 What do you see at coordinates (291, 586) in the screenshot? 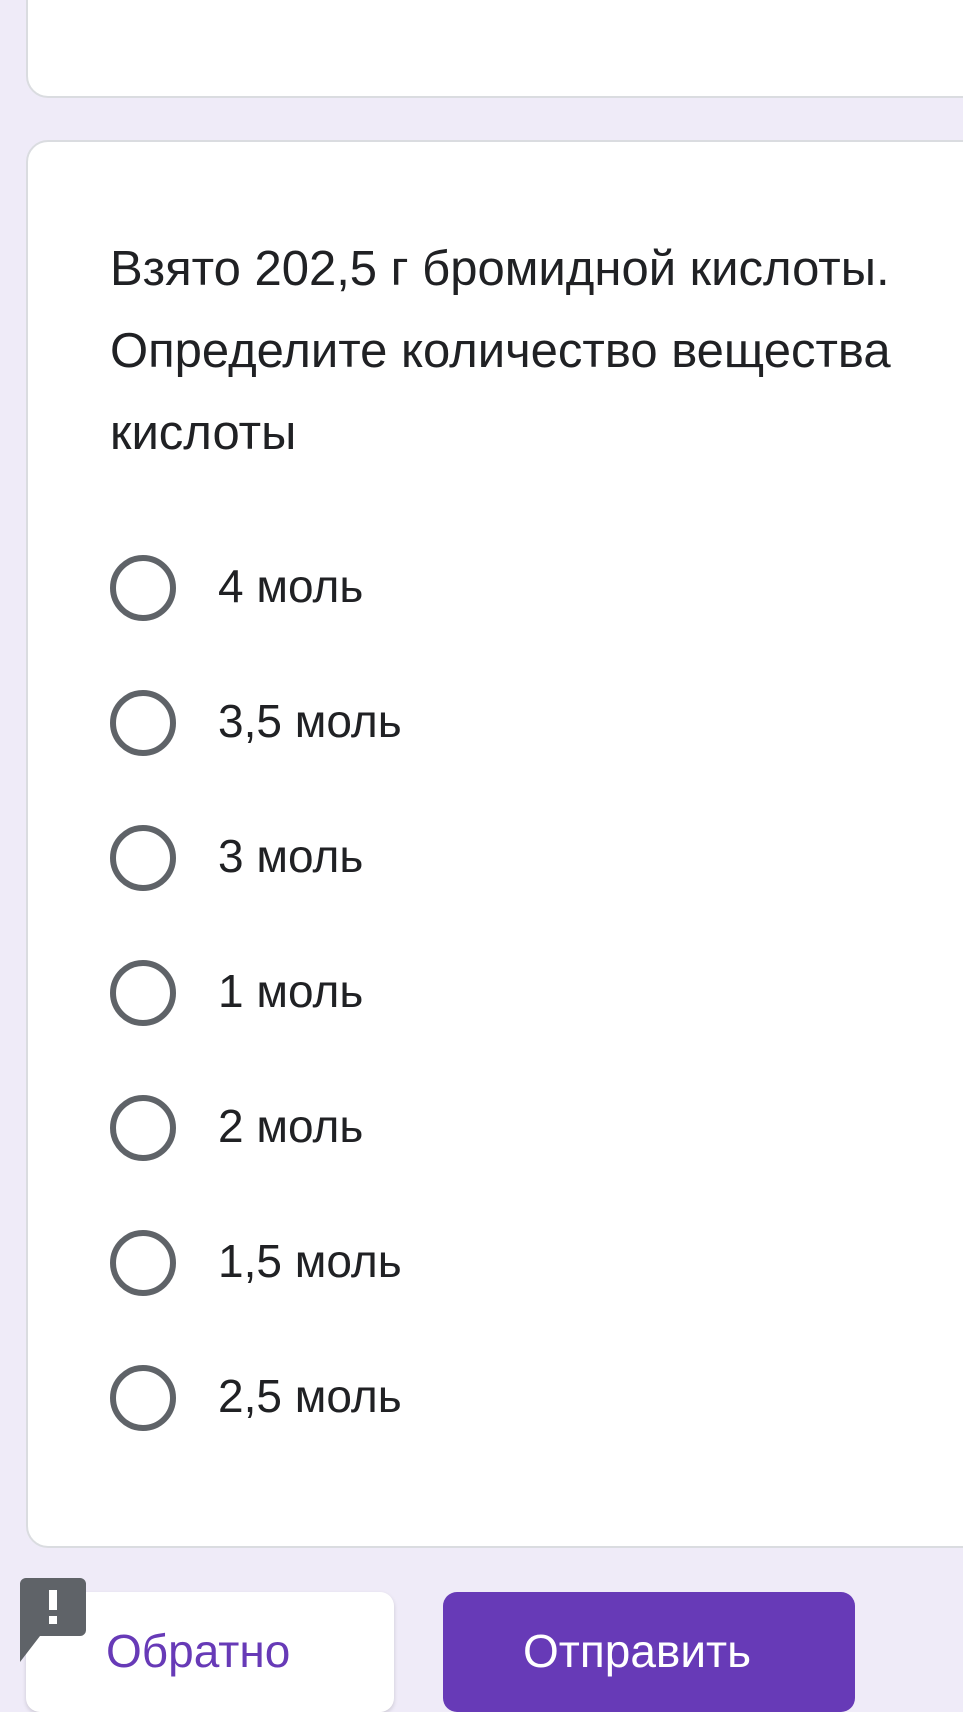
I see `option-label: 4 моль` at bounding box center [291, 586].